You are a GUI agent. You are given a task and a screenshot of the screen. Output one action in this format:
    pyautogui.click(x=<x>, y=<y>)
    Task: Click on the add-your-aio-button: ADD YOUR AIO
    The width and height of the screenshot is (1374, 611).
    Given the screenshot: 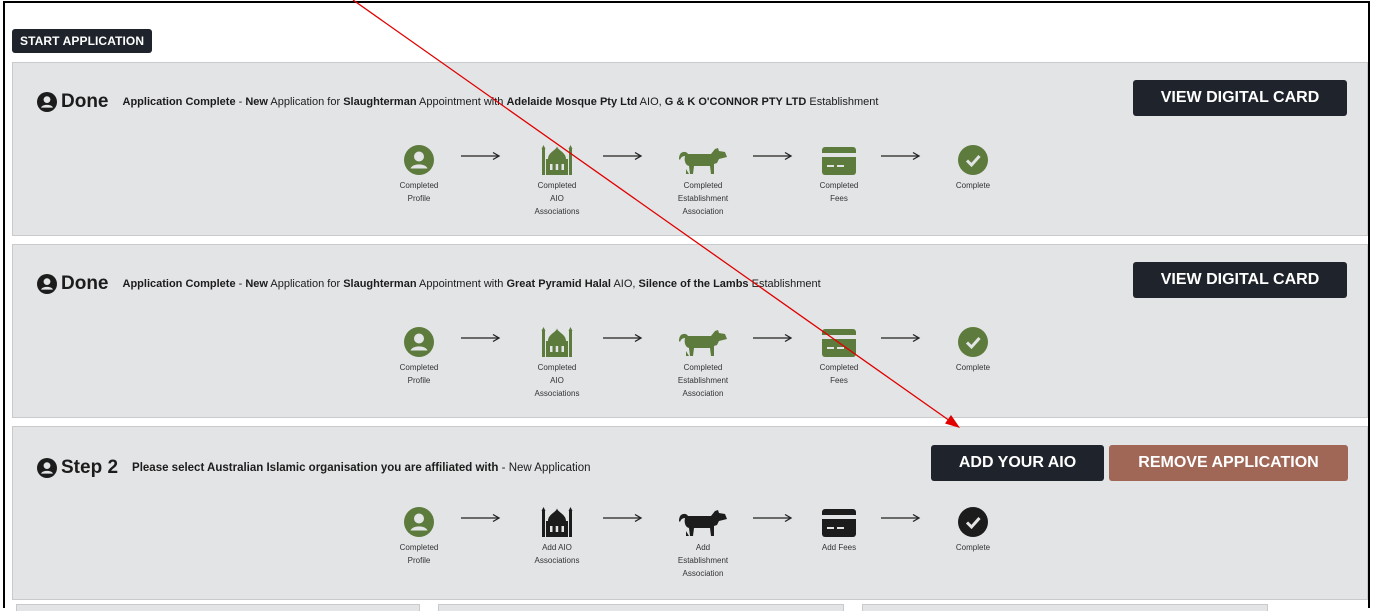 What is the action you would take?
    pyautogui.click(x=1017, y=463)
    